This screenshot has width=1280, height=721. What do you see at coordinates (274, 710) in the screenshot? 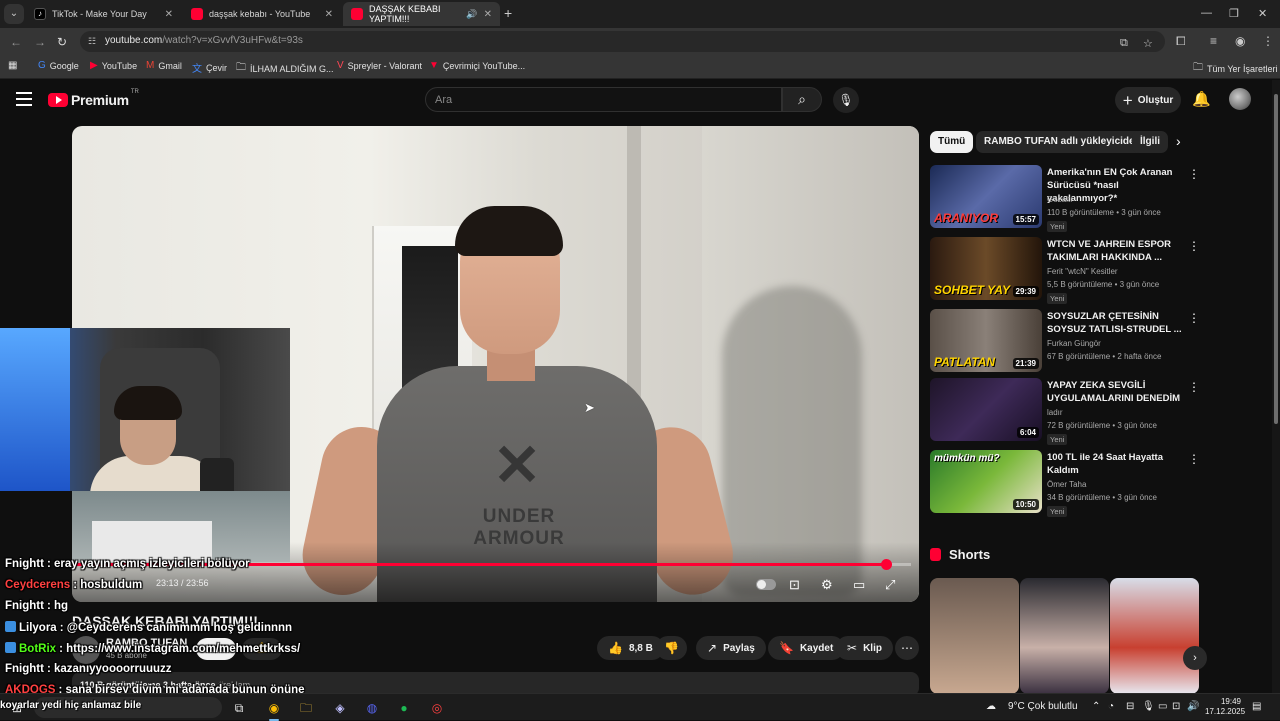
I see `chrome-icon: ◉` at bounding box center [274, 710].